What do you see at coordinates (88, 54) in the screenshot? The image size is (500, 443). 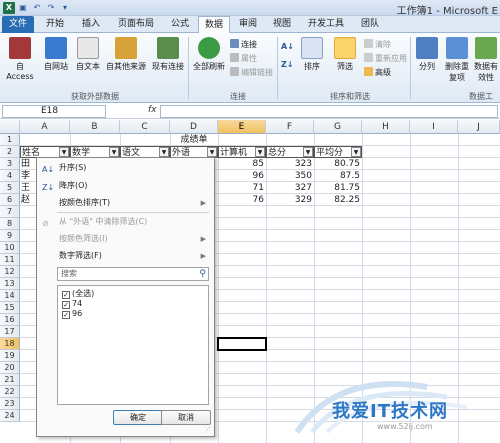 I see `from-text-button: 自文本` at bounding box center [88, 54].